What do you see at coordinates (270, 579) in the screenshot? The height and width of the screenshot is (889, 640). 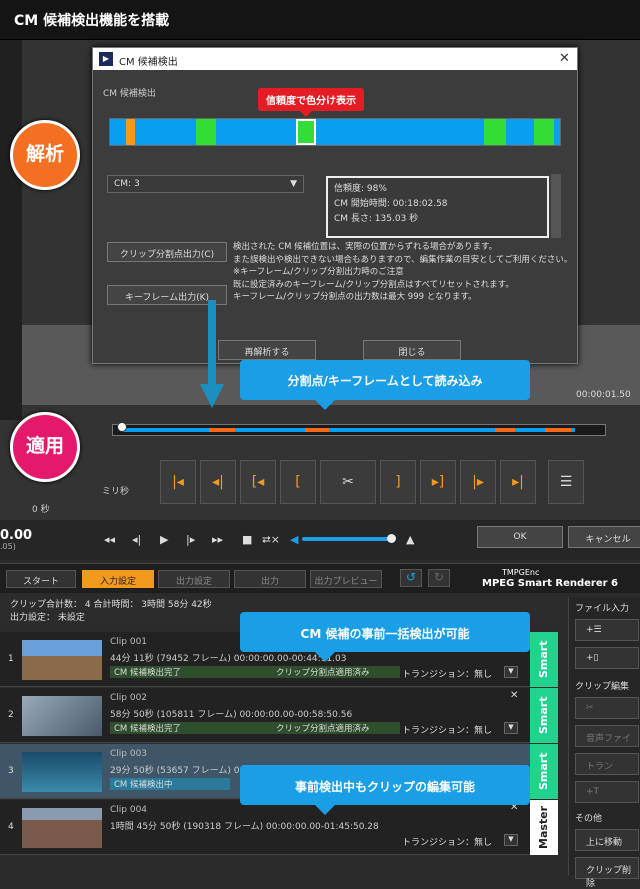 I see `step-output: 出力` at bounding box center [270, 579].